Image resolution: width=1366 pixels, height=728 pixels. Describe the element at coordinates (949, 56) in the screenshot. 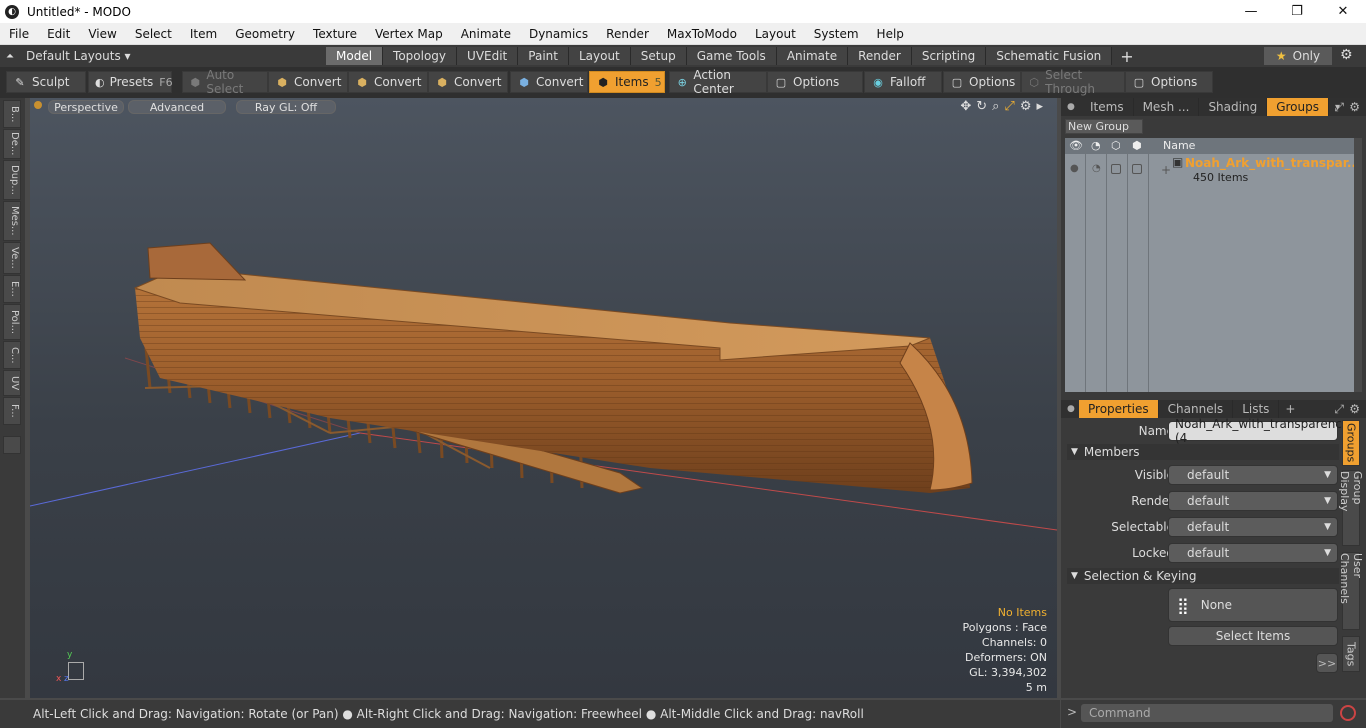

I see `tab-scripting: Scripting` at that location.